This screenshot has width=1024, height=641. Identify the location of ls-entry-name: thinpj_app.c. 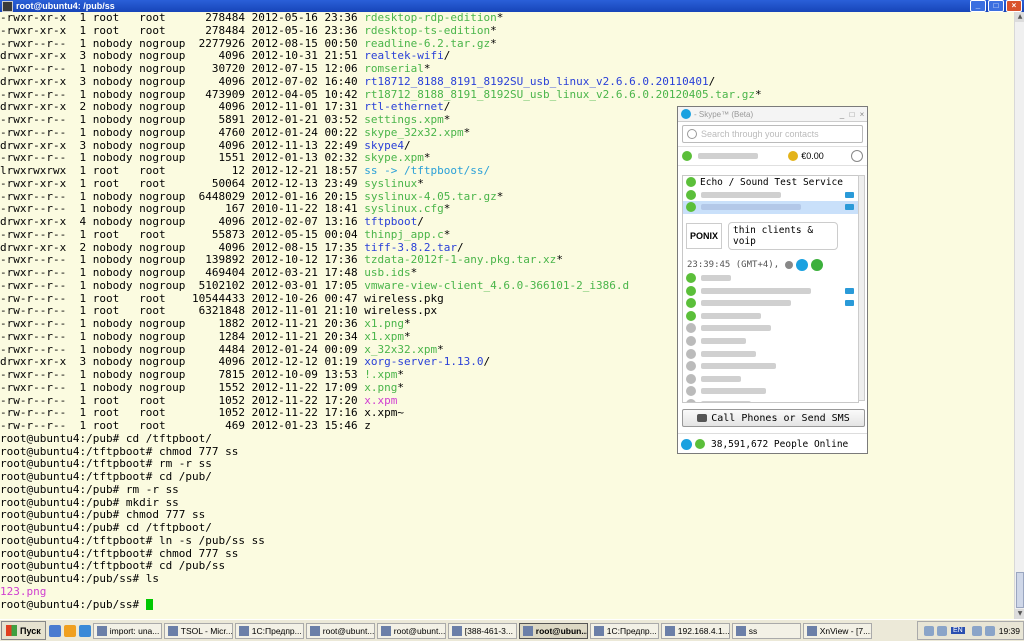
(404, 234).